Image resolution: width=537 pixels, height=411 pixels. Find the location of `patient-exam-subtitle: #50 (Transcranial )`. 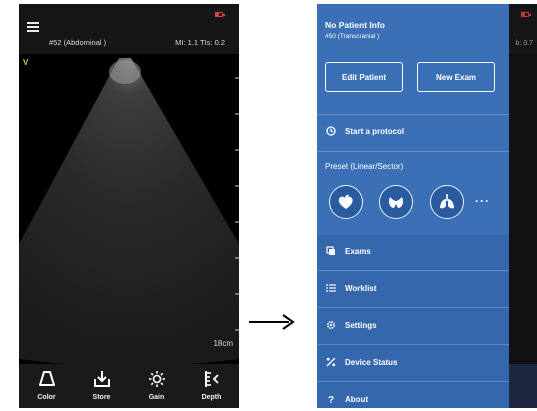

patient-exam-subtitle: #50 (Transcranial ) is located at coordinates (352, 36).